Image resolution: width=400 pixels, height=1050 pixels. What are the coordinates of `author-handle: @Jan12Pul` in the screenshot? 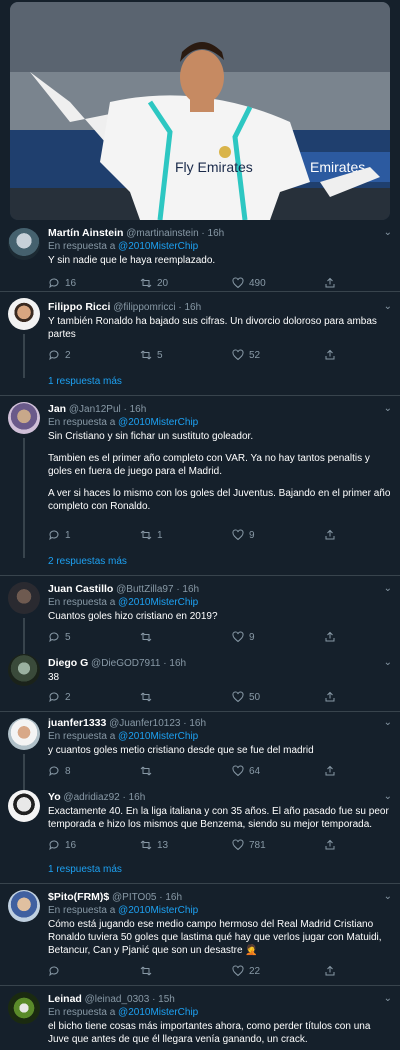 It's located at (95, 409).